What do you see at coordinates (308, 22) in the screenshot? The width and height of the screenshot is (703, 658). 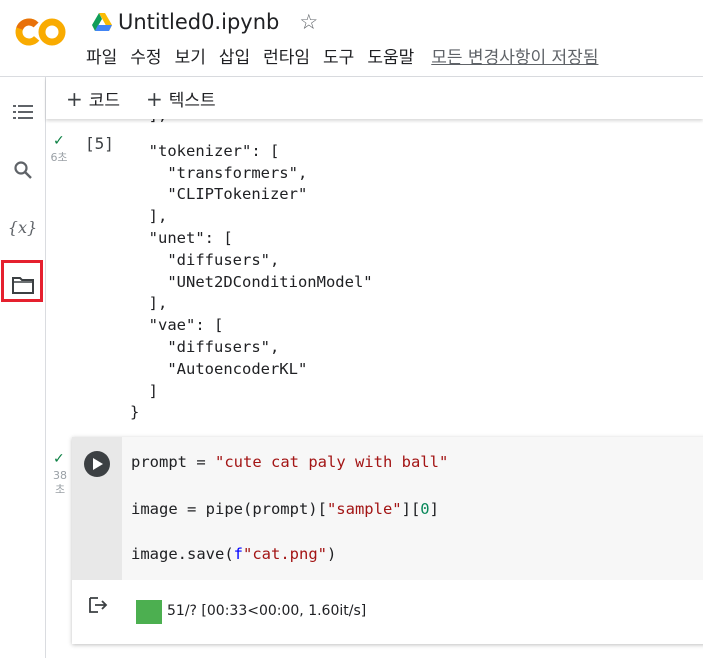 I see `star-icon: ☆` at bounding box center [308, 22].